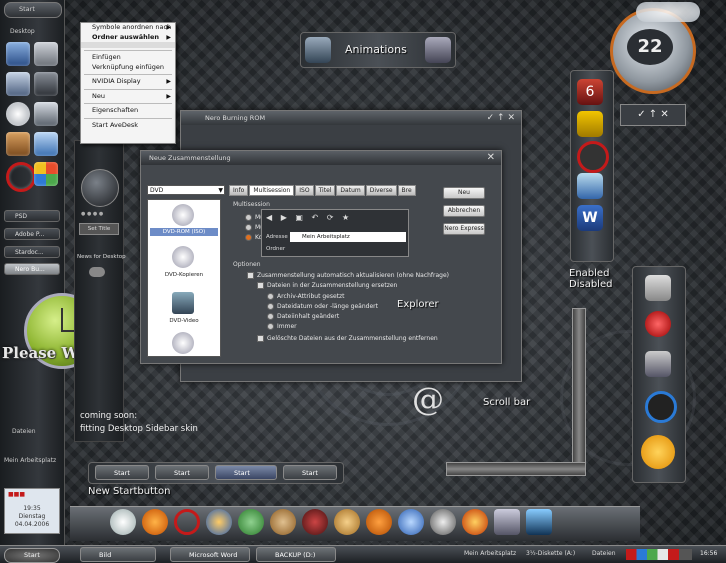 This screenshot has height=563, width=726. What do you see at coordinates (590, 279) in the screenshot?
I see `enabled-label-wrap: Enabled Disabled` at bounding box center [590, 279].